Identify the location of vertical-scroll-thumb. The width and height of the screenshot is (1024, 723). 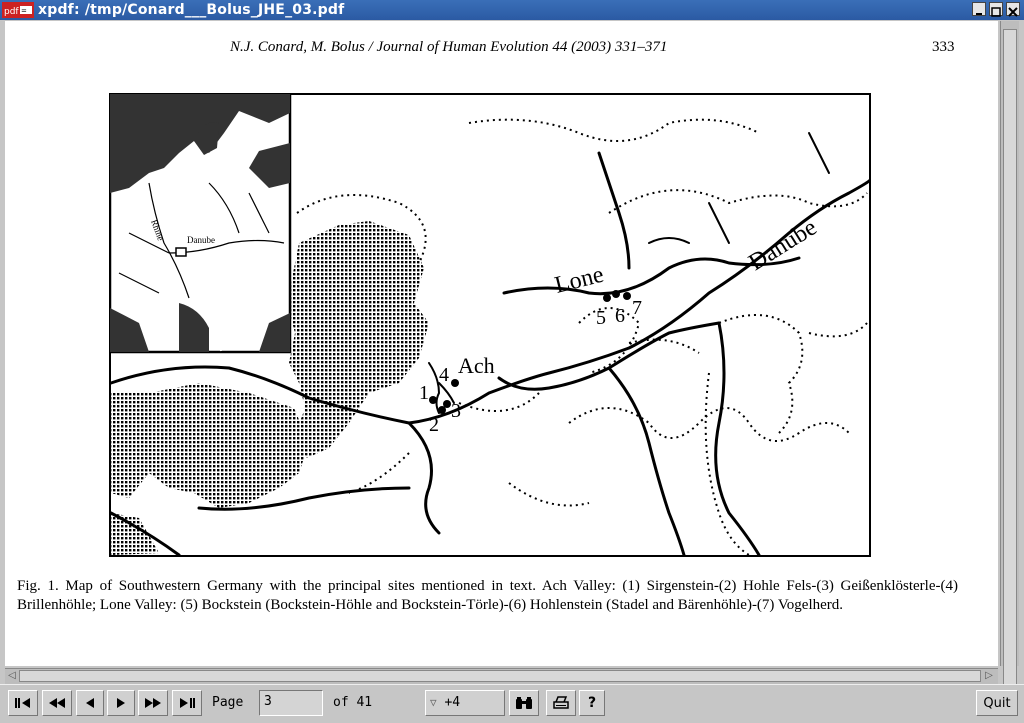
(1010, 359).